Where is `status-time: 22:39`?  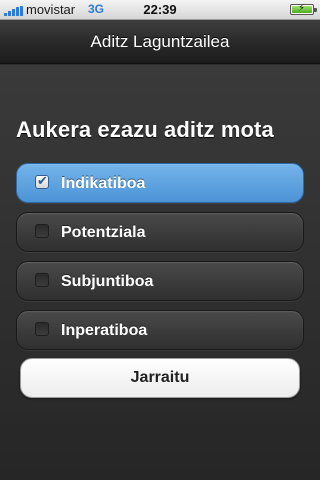 status-time: 22:39 is located at coordinates (160, 9).